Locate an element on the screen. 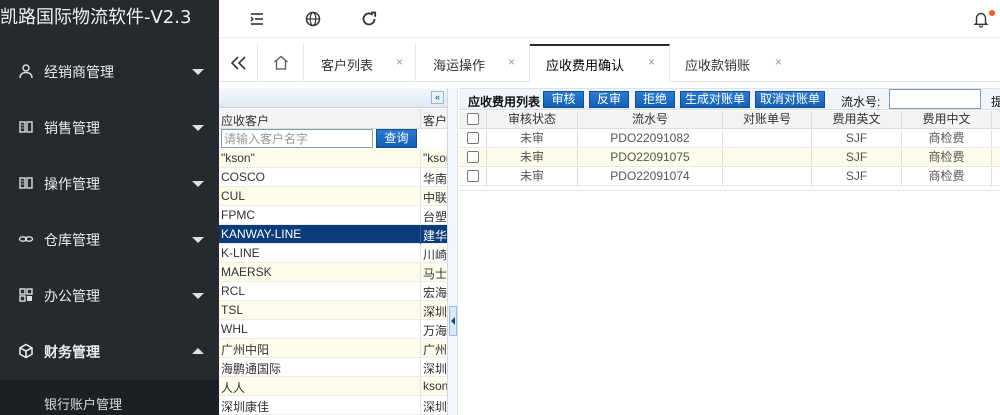 This screenshot has width=1000, height=415. table-row: 深圳康佳 深圳 is located at coordinates (333, 405).